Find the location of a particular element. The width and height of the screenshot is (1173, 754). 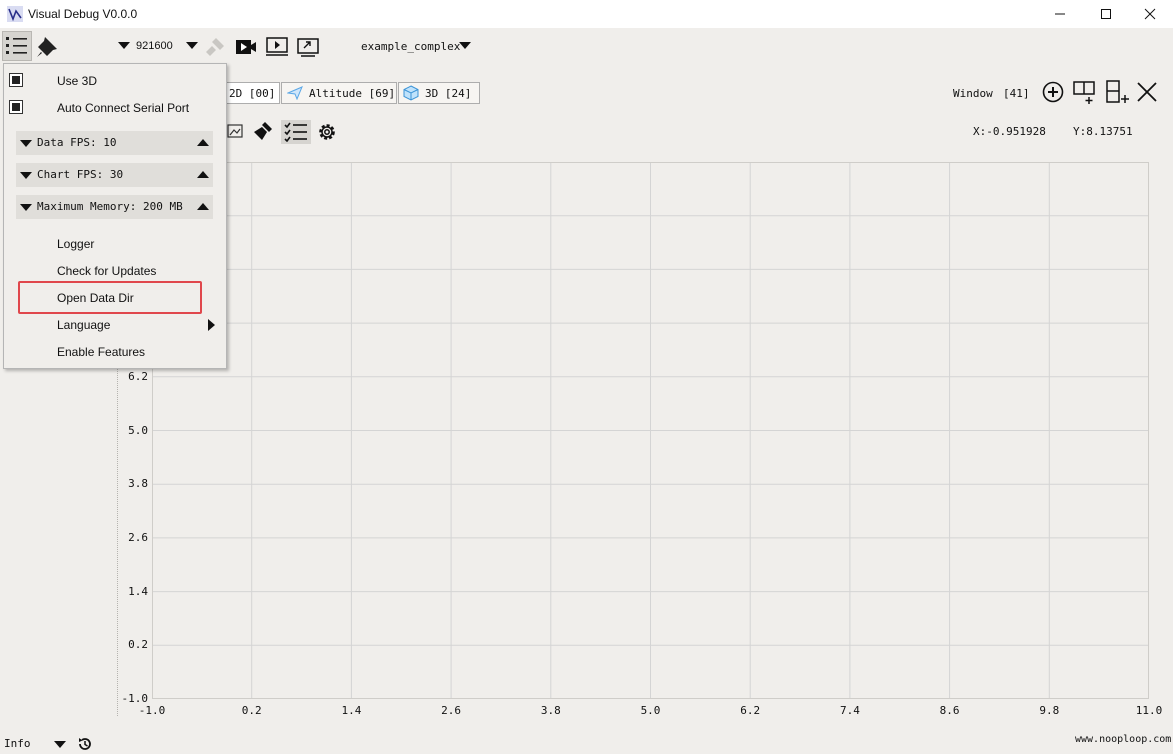

chart-settings-button is located at coordinates (327, 132).